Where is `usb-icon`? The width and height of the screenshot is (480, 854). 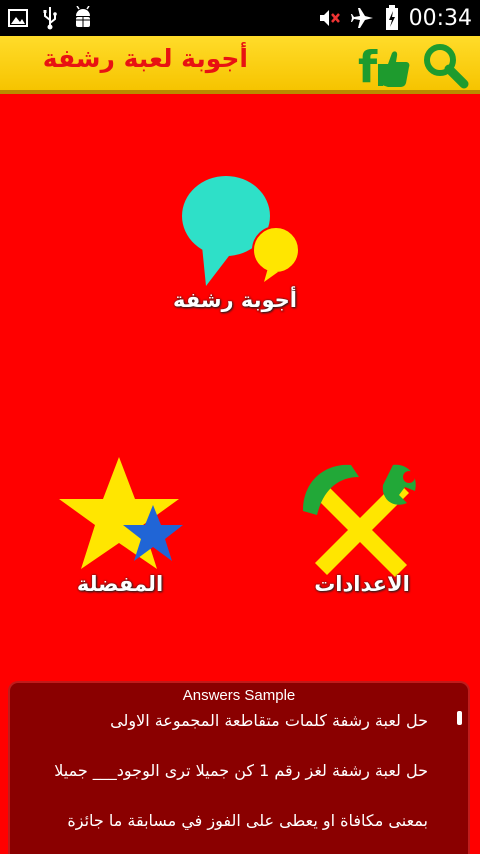 usb-icon is located at coordinates (50, 18).